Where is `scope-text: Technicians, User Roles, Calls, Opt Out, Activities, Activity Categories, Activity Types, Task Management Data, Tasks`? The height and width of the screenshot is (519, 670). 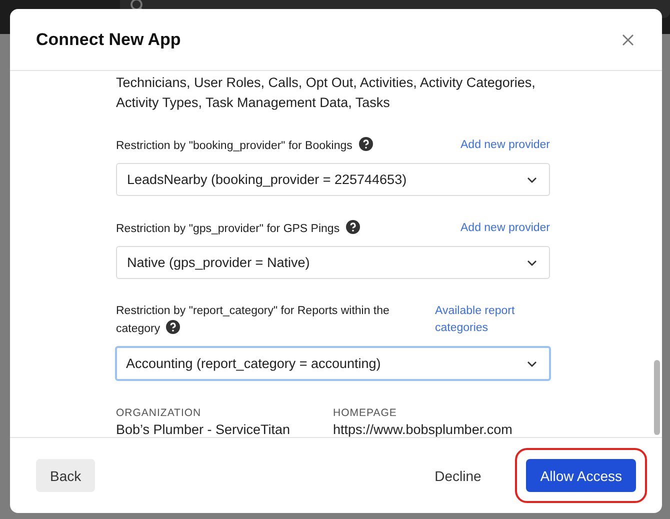 scope-text: Technicians, User Roles, Calls, Opt Out, Activities, Activity Categories, Activity Types, Task Management Data, Tasks is located at coordinates (326, 93).